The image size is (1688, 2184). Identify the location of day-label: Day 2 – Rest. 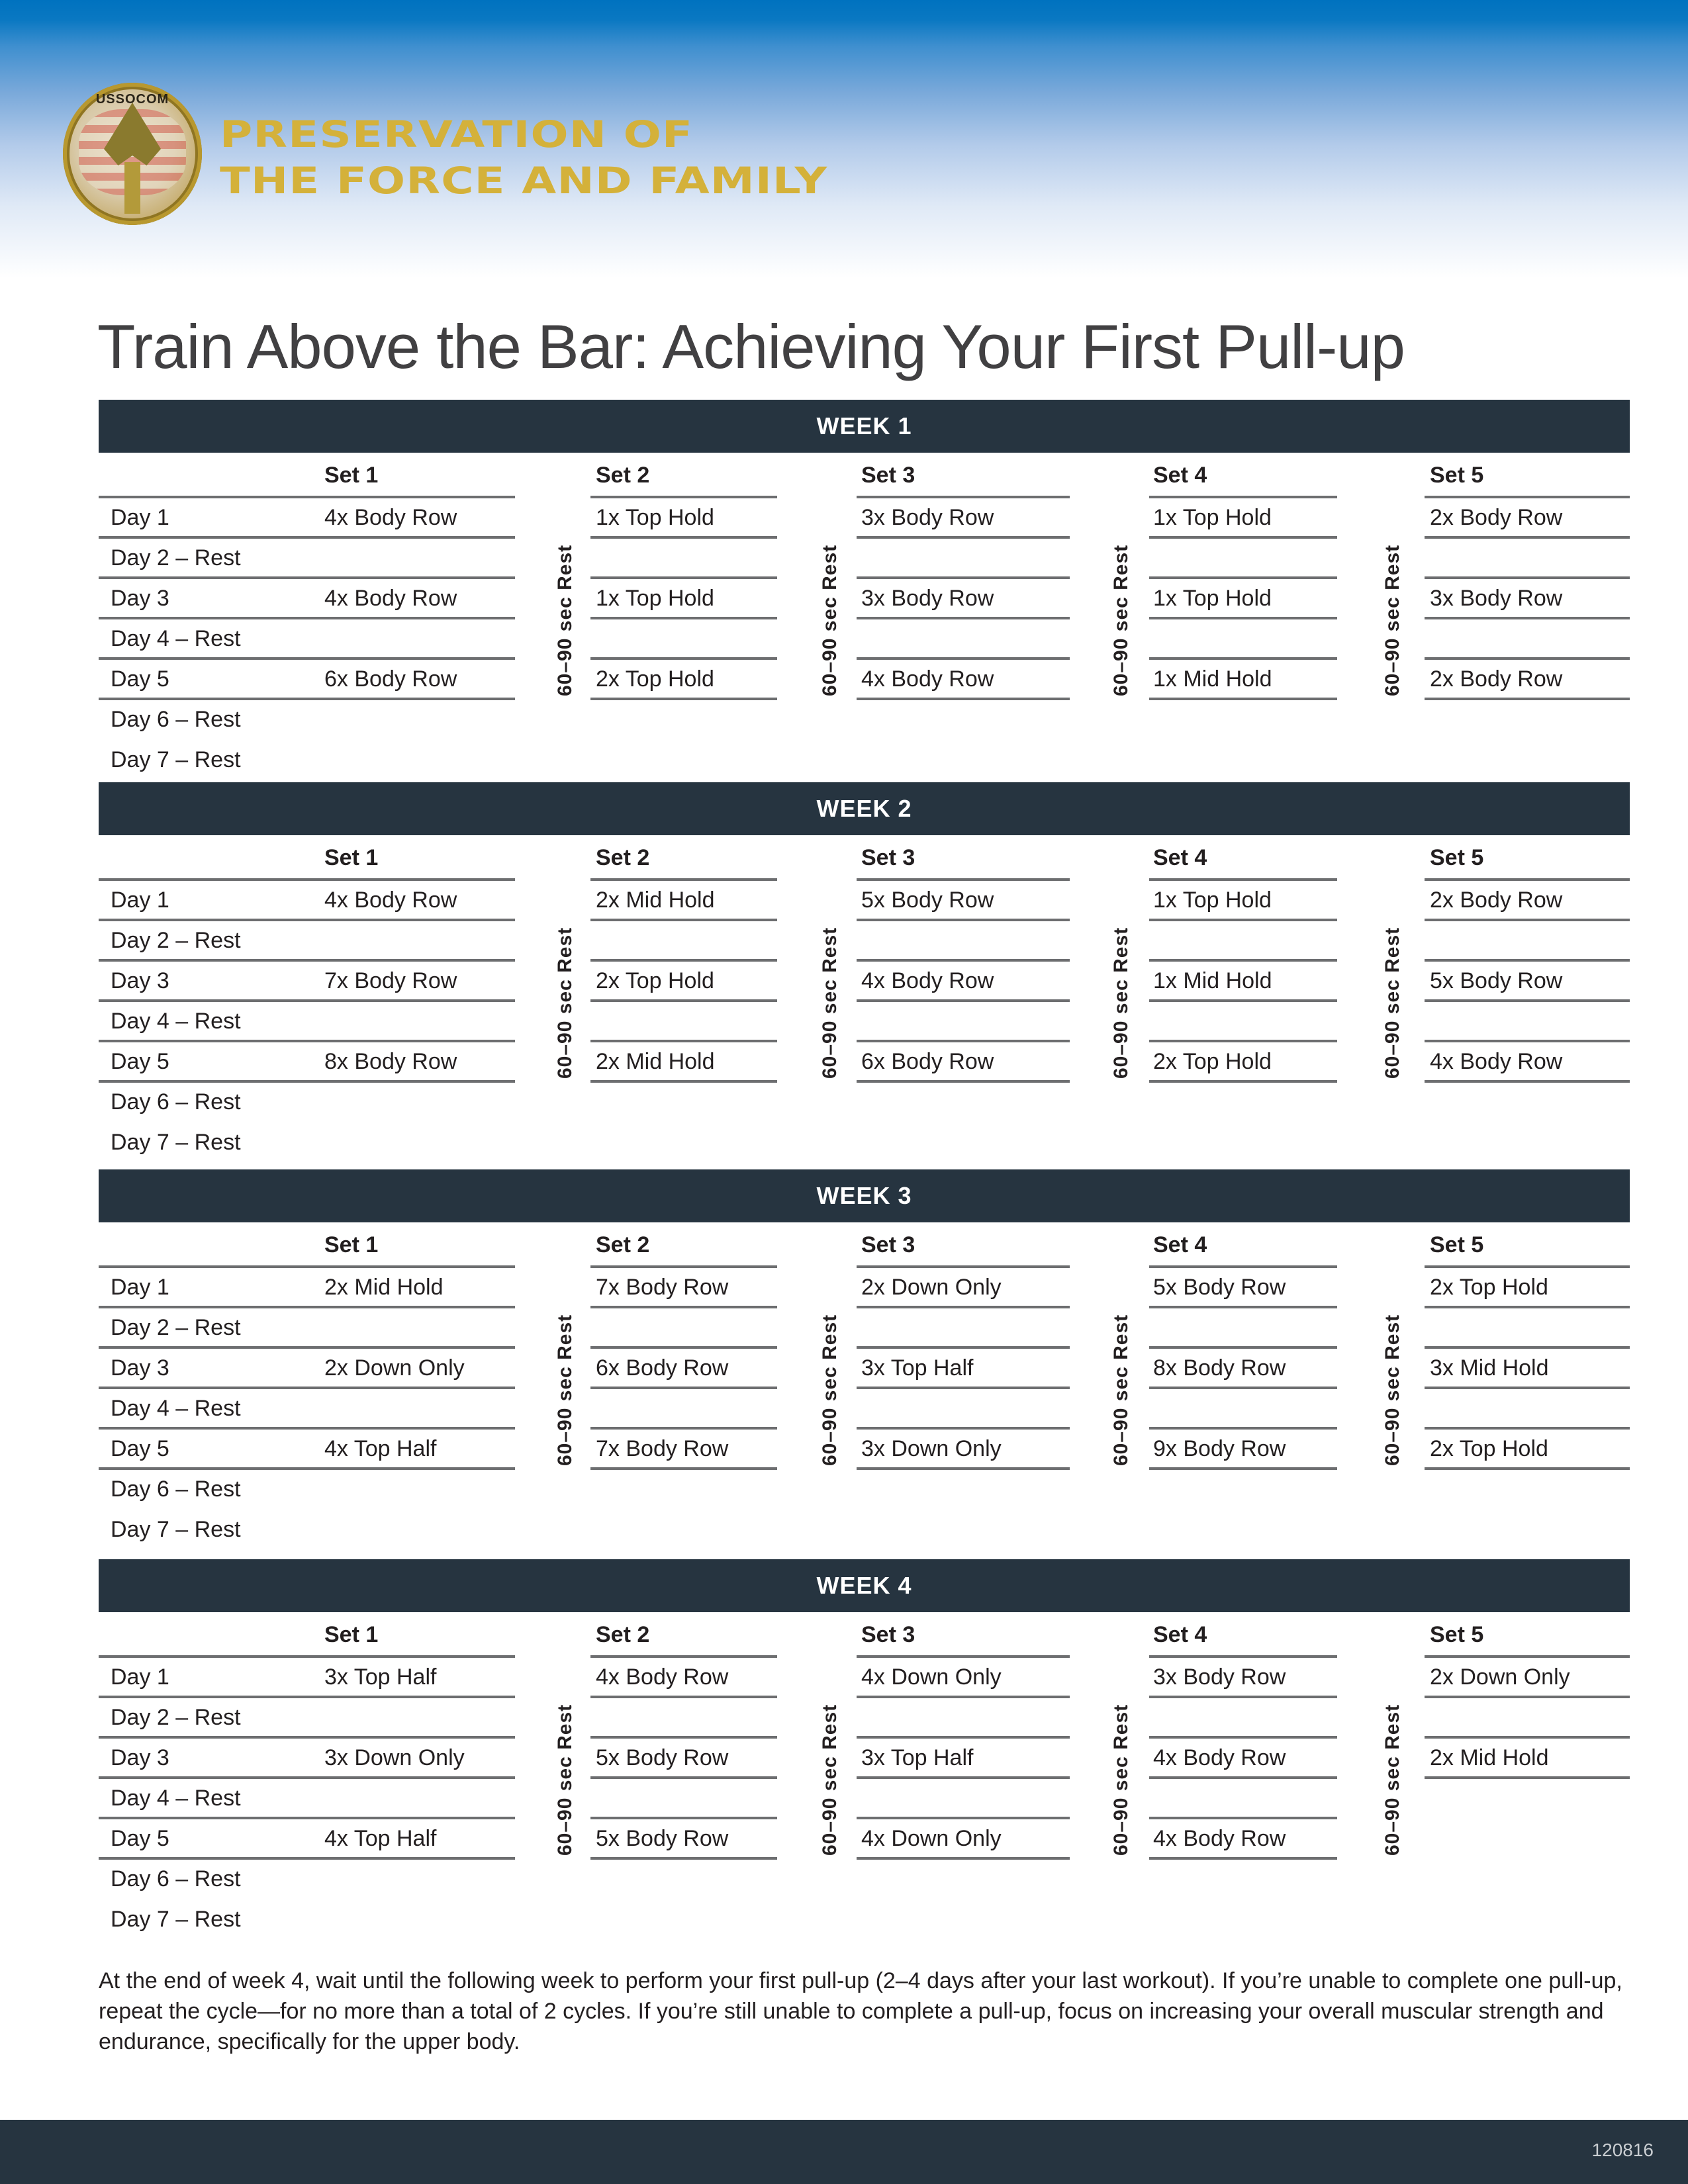
(176, 557).